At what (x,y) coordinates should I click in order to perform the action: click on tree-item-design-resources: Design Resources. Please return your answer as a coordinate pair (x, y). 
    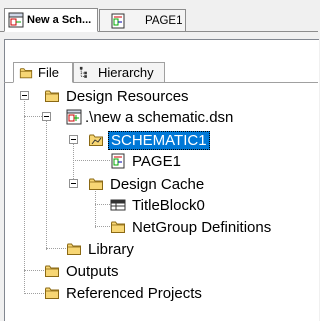
    Looking at the image, I should click on (116, 96).